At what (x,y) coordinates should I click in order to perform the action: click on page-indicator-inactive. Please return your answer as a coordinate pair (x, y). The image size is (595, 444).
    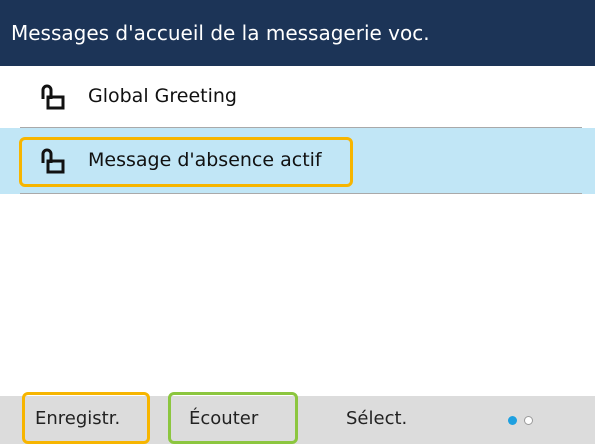
    Looking at the image, I should click on (528, 420).